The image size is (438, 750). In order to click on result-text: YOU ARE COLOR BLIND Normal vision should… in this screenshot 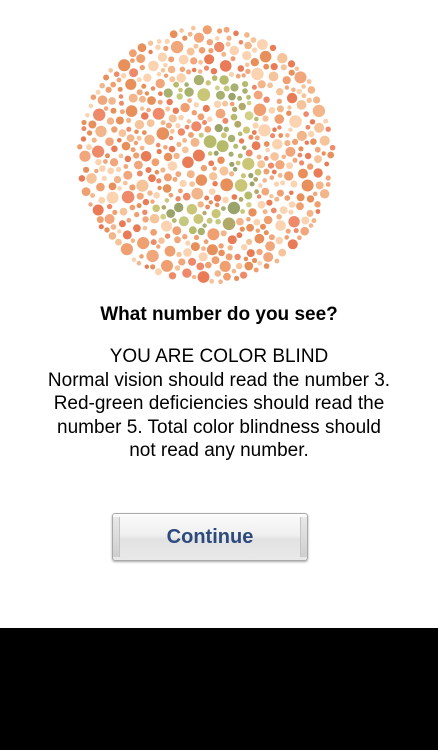, I will do `click(219, 404)`.